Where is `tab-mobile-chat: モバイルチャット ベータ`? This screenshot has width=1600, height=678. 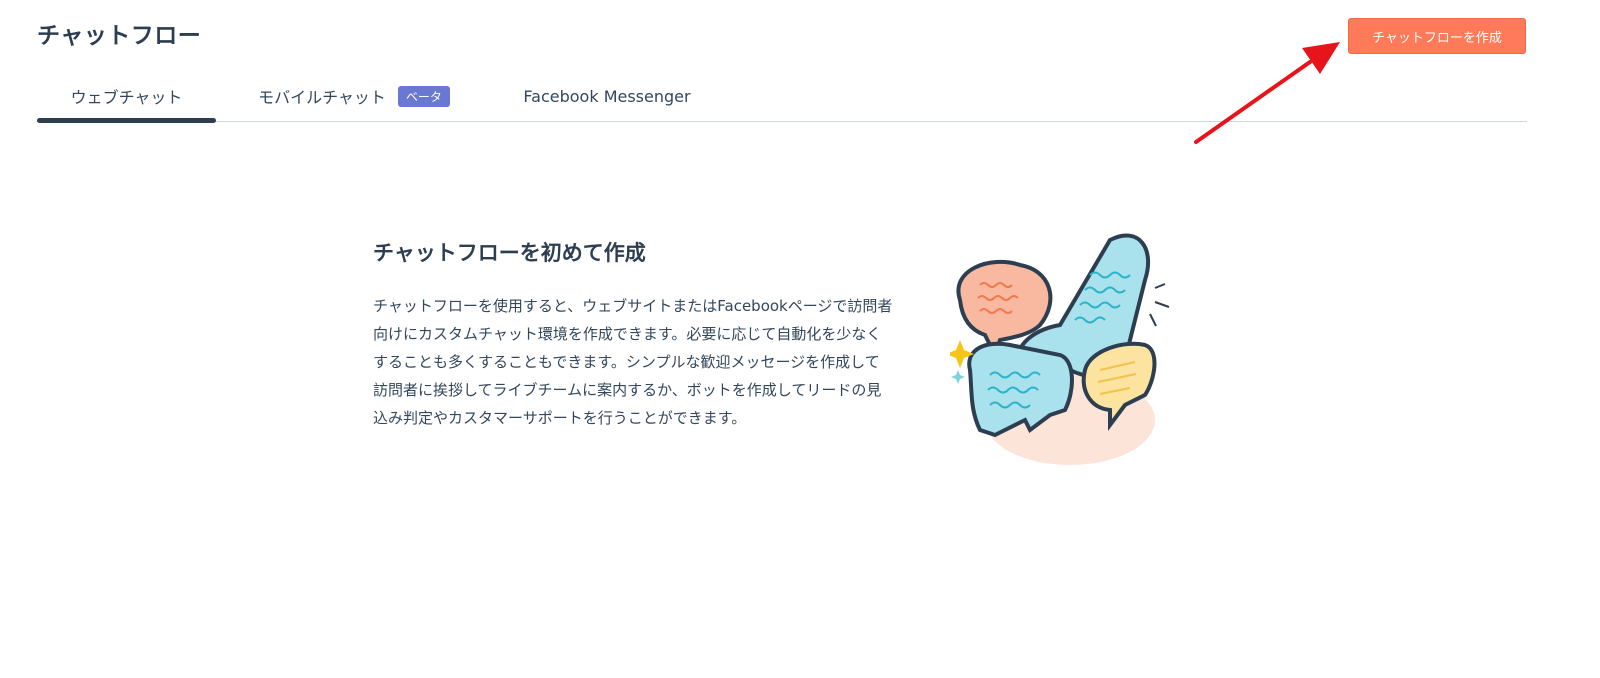 tab-mobile-chat: モバイルチャット ベータ is located at coordinates (354, 96).